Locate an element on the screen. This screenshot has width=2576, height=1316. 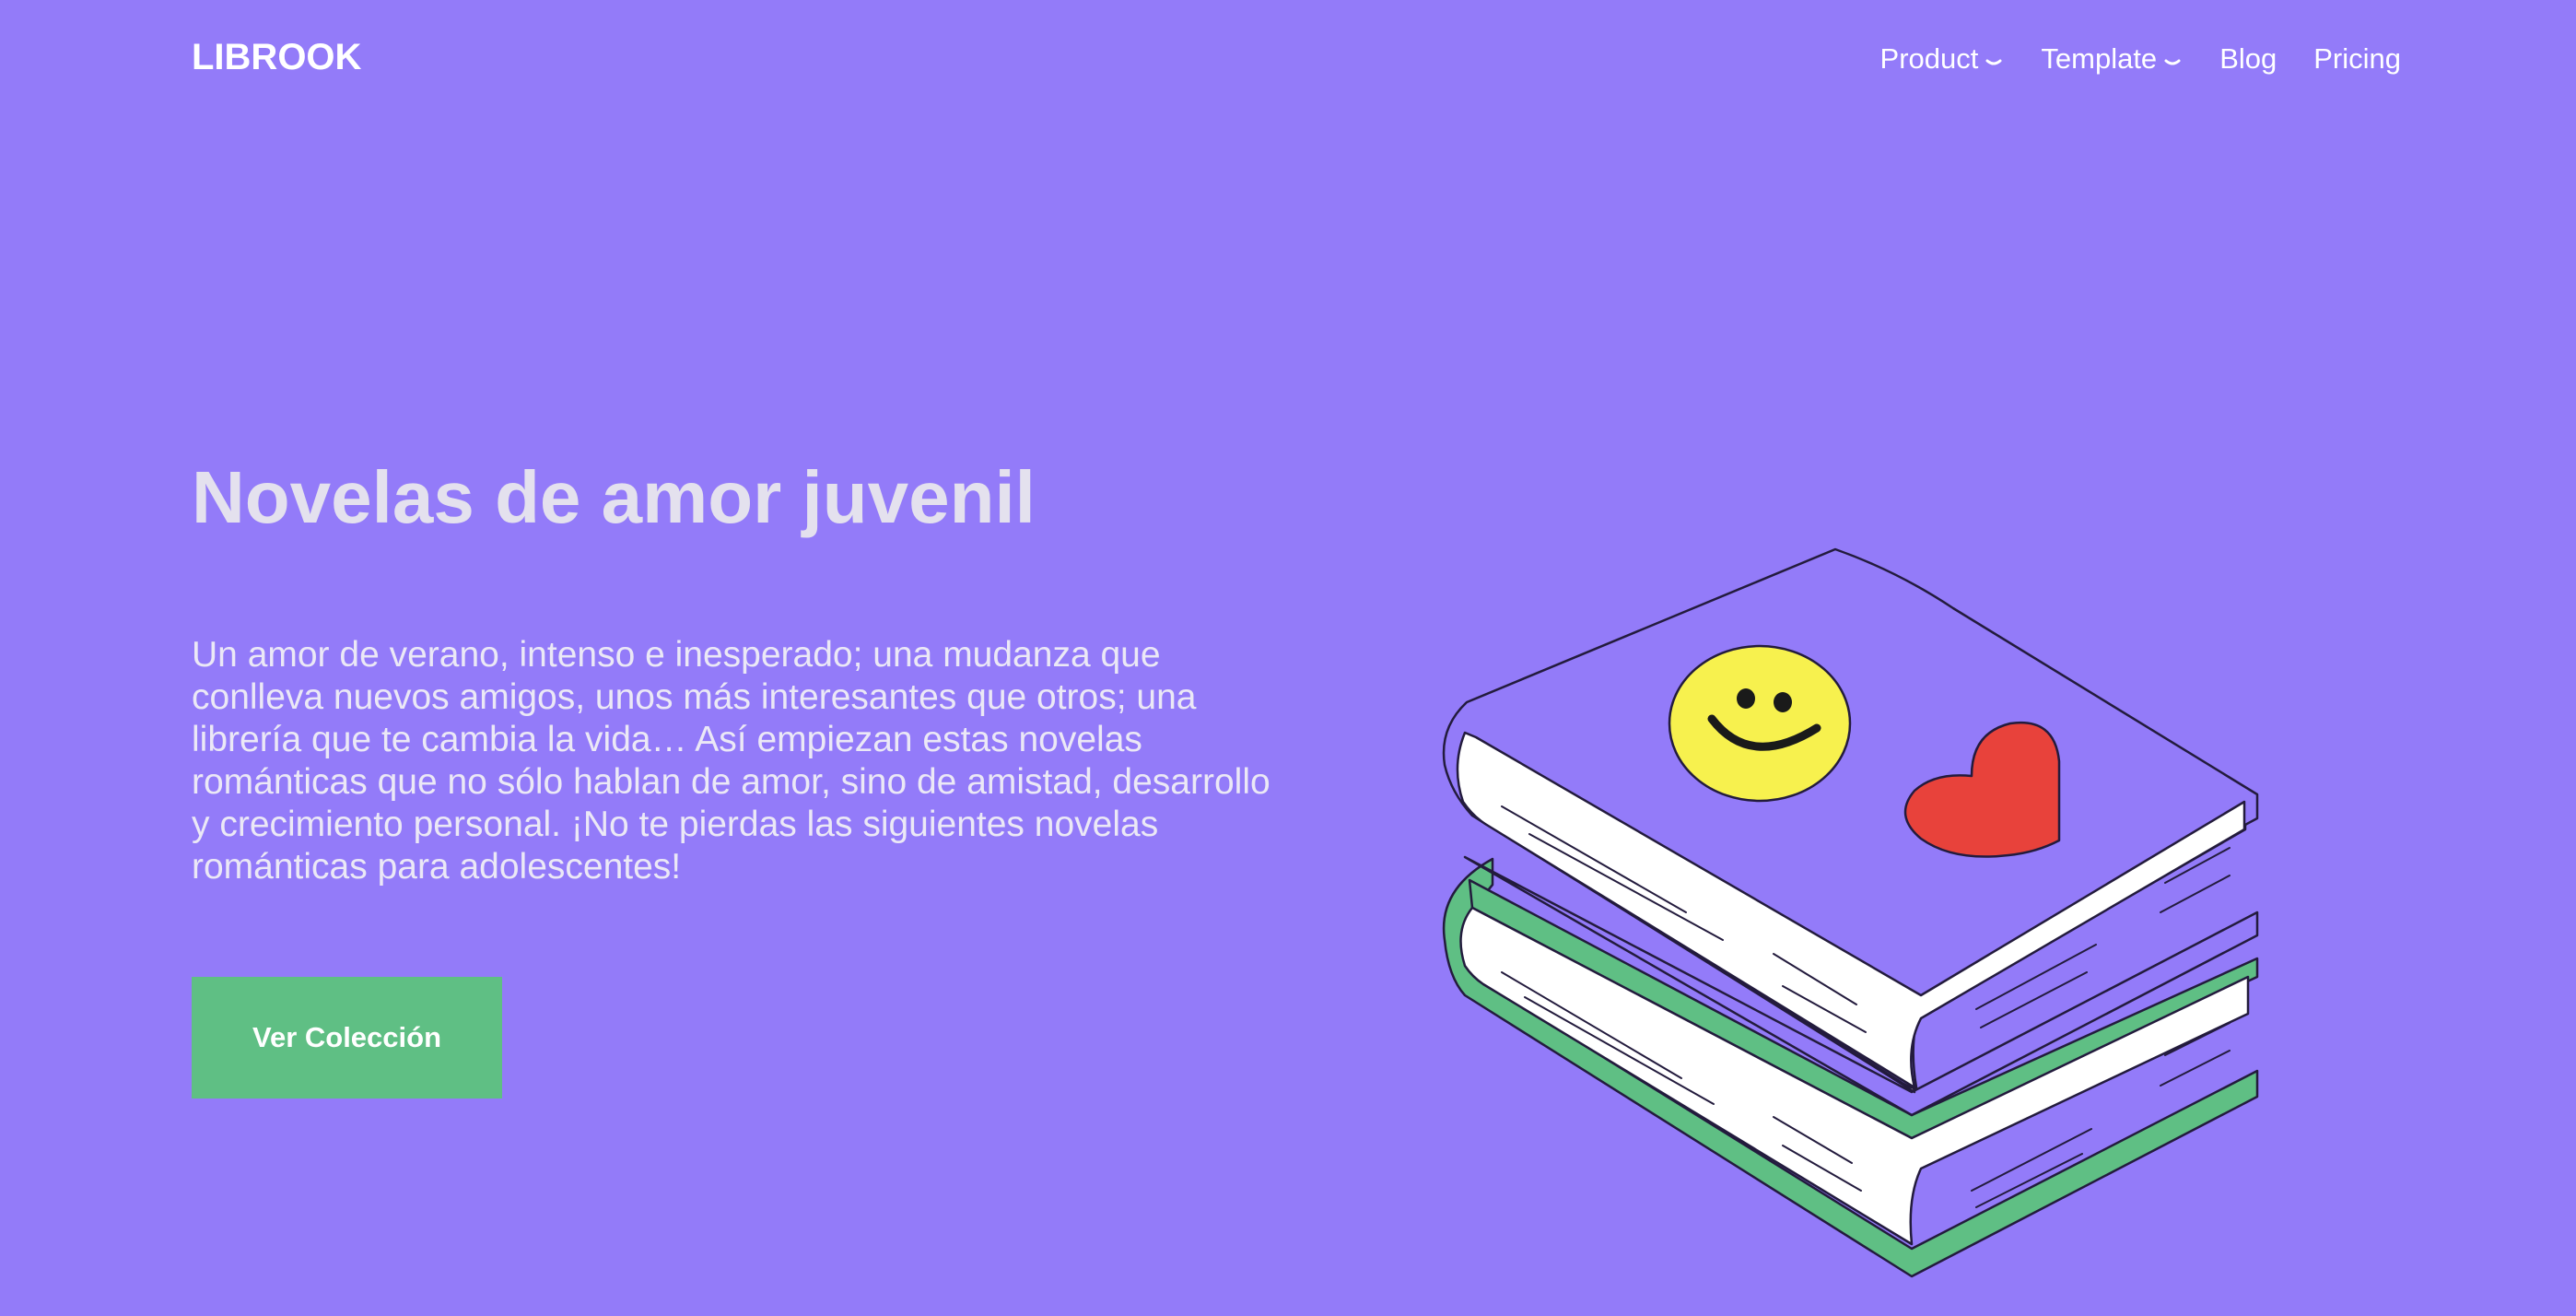
hero-title: Novelas de amor juvenil is located at coordinates (614, 497).